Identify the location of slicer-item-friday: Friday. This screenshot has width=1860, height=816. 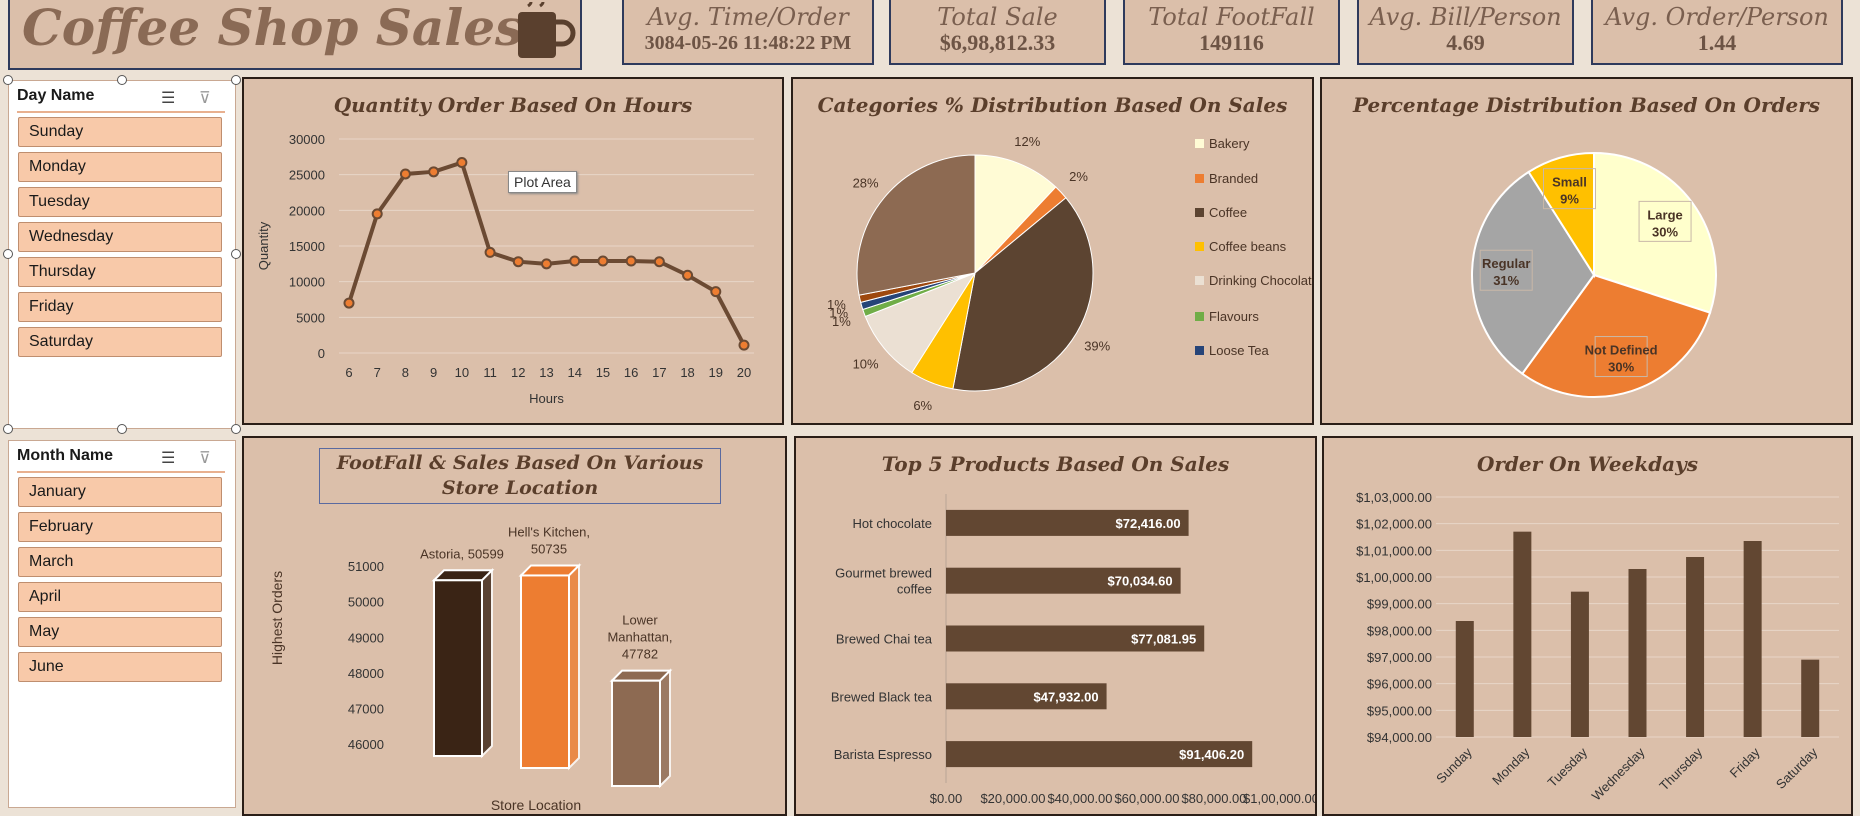
(120, 307).